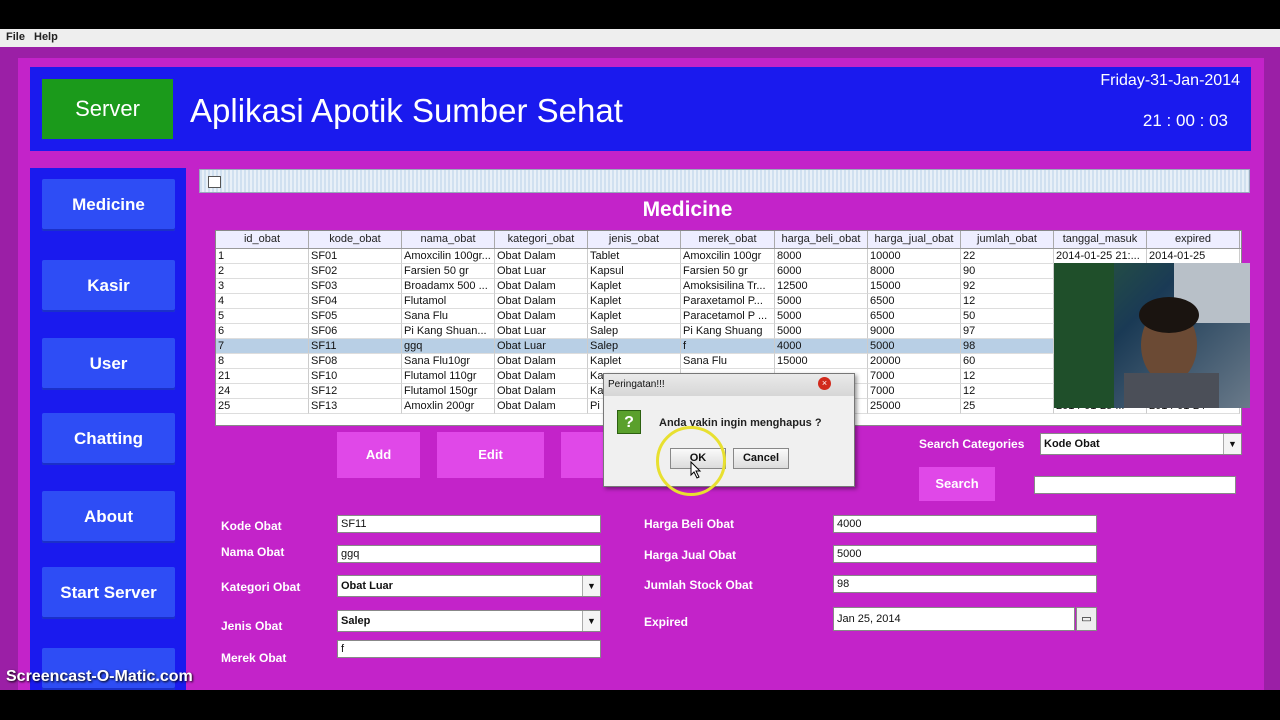 This screenshot has width=1280, height=720. Describe the element at coordinates (728, 239) in the screenshot. I see `column-header: merek_obat` at that location.